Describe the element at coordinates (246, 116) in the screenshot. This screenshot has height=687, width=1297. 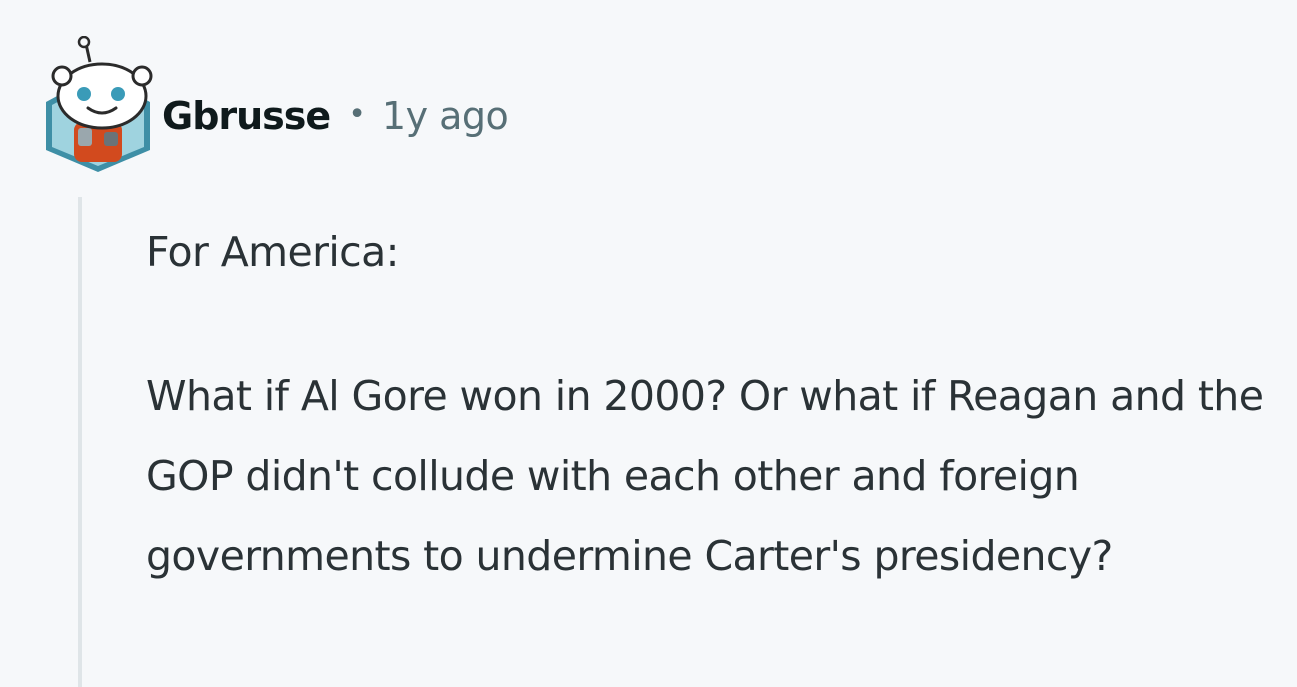
I see `username-link: Gbrusse` at that location.